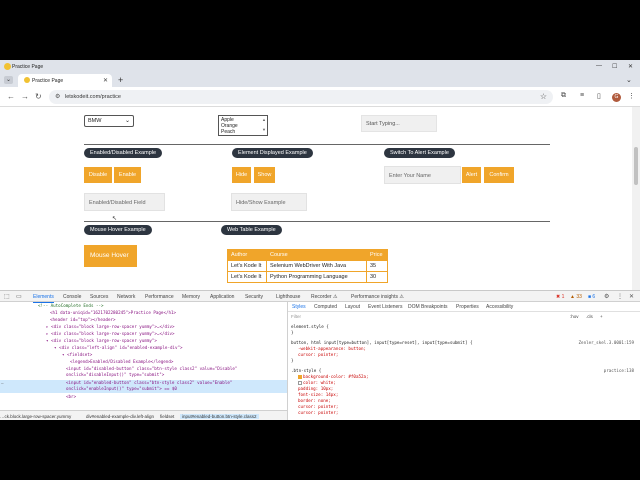 This screenshot has width=640, height=480. What do you see at coordinates (324, 297) in the screenshot?
I see `devtools-tab-recorder: Recorder ⚠` at bounding box center [324, 297].